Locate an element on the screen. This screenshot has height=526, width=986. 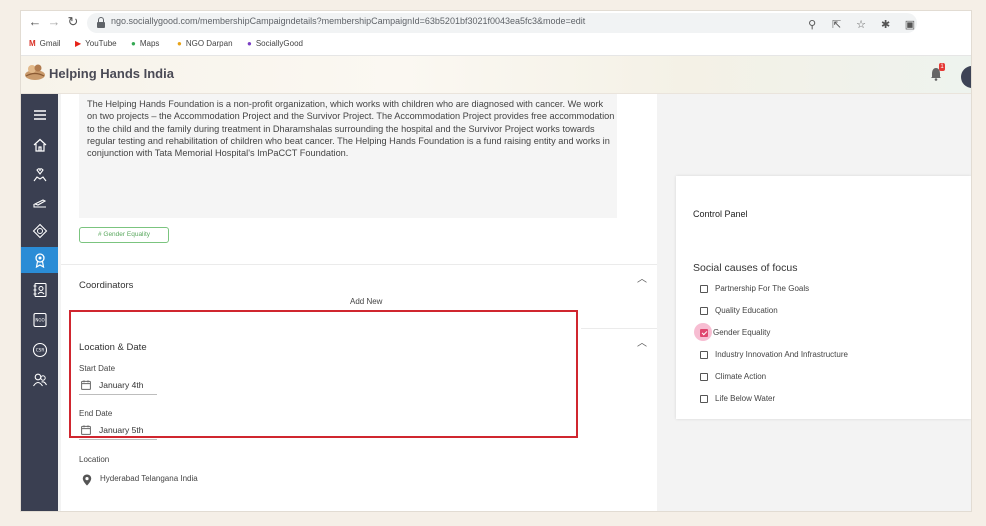
add-new-coordinator-link: Add New is located at coordinates (366, 301).